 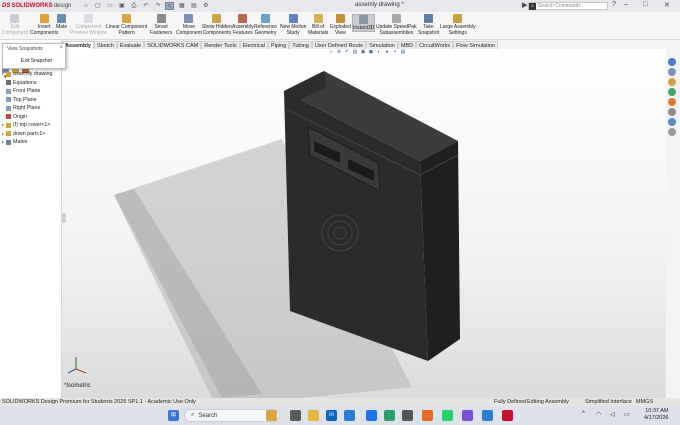 What do you see at coordinates (300, 44) in the screenshot?
I see `tab-tubing: Tubing` at bounding box center [300, 44].